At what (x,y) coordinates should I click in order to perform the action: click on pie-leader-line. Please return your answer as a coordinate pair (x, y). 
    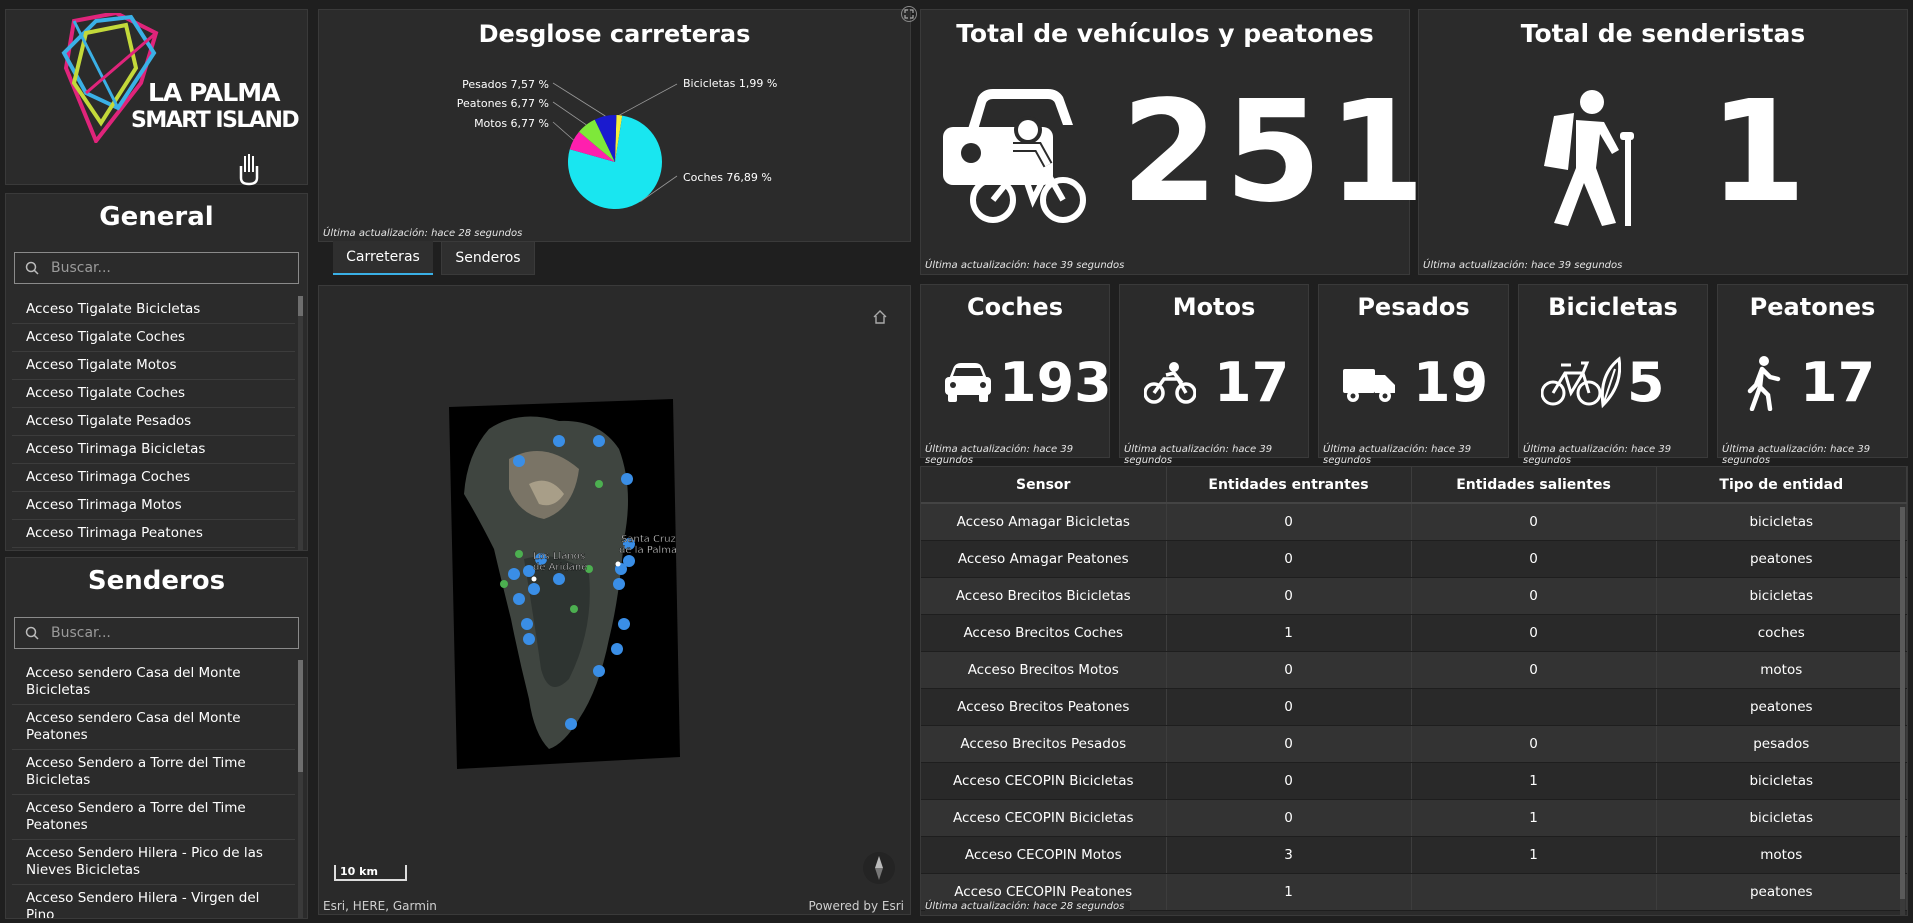
    Looking at the image, I should click on (648, 99).